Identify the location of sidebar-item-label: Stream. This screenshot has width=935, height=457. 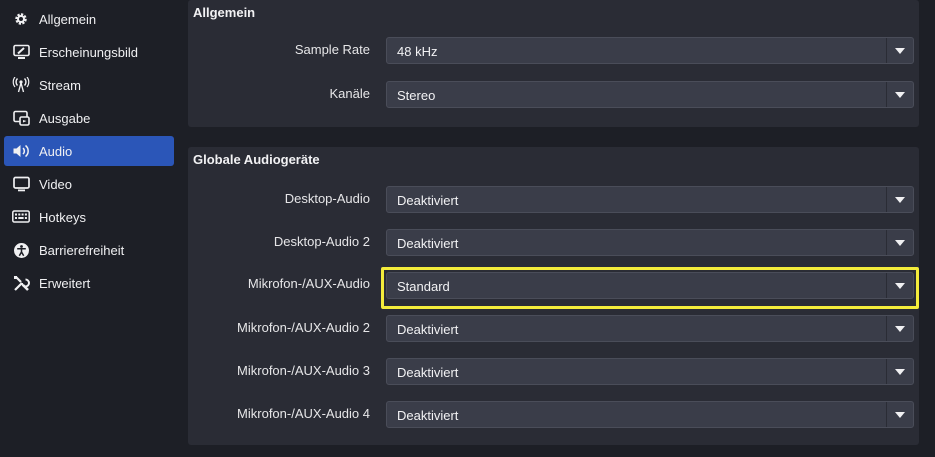
(60, 85).